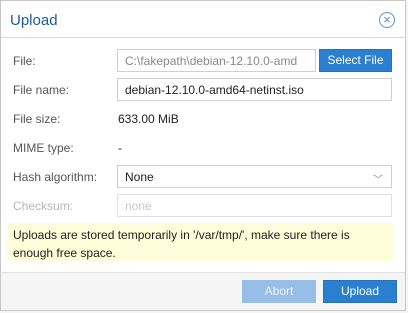 The height and width of the screenshot is (313, 408). I want to click on file-name-label: File name:, so click(41, 90).